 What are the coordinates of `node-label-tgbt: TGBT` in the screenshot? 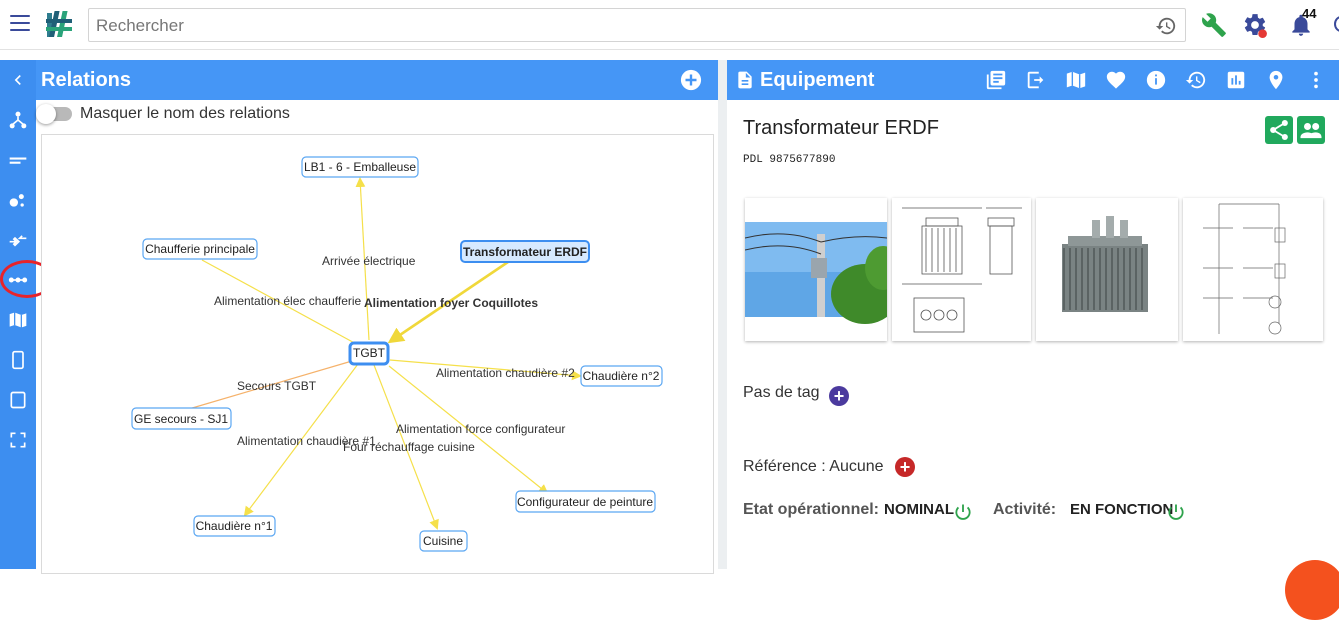 It's located at (369, 353).